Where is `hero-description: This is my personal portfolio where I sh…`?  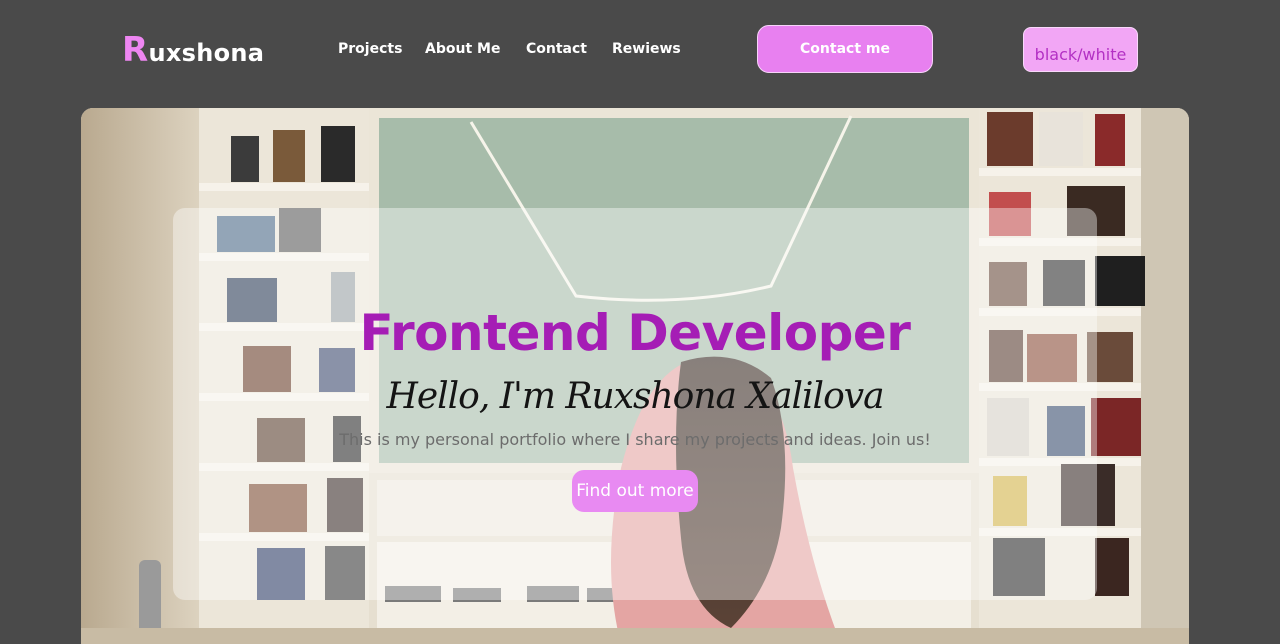 hero-description: This is my personal portfolio where I sh… is located at coordinates (635, 439).